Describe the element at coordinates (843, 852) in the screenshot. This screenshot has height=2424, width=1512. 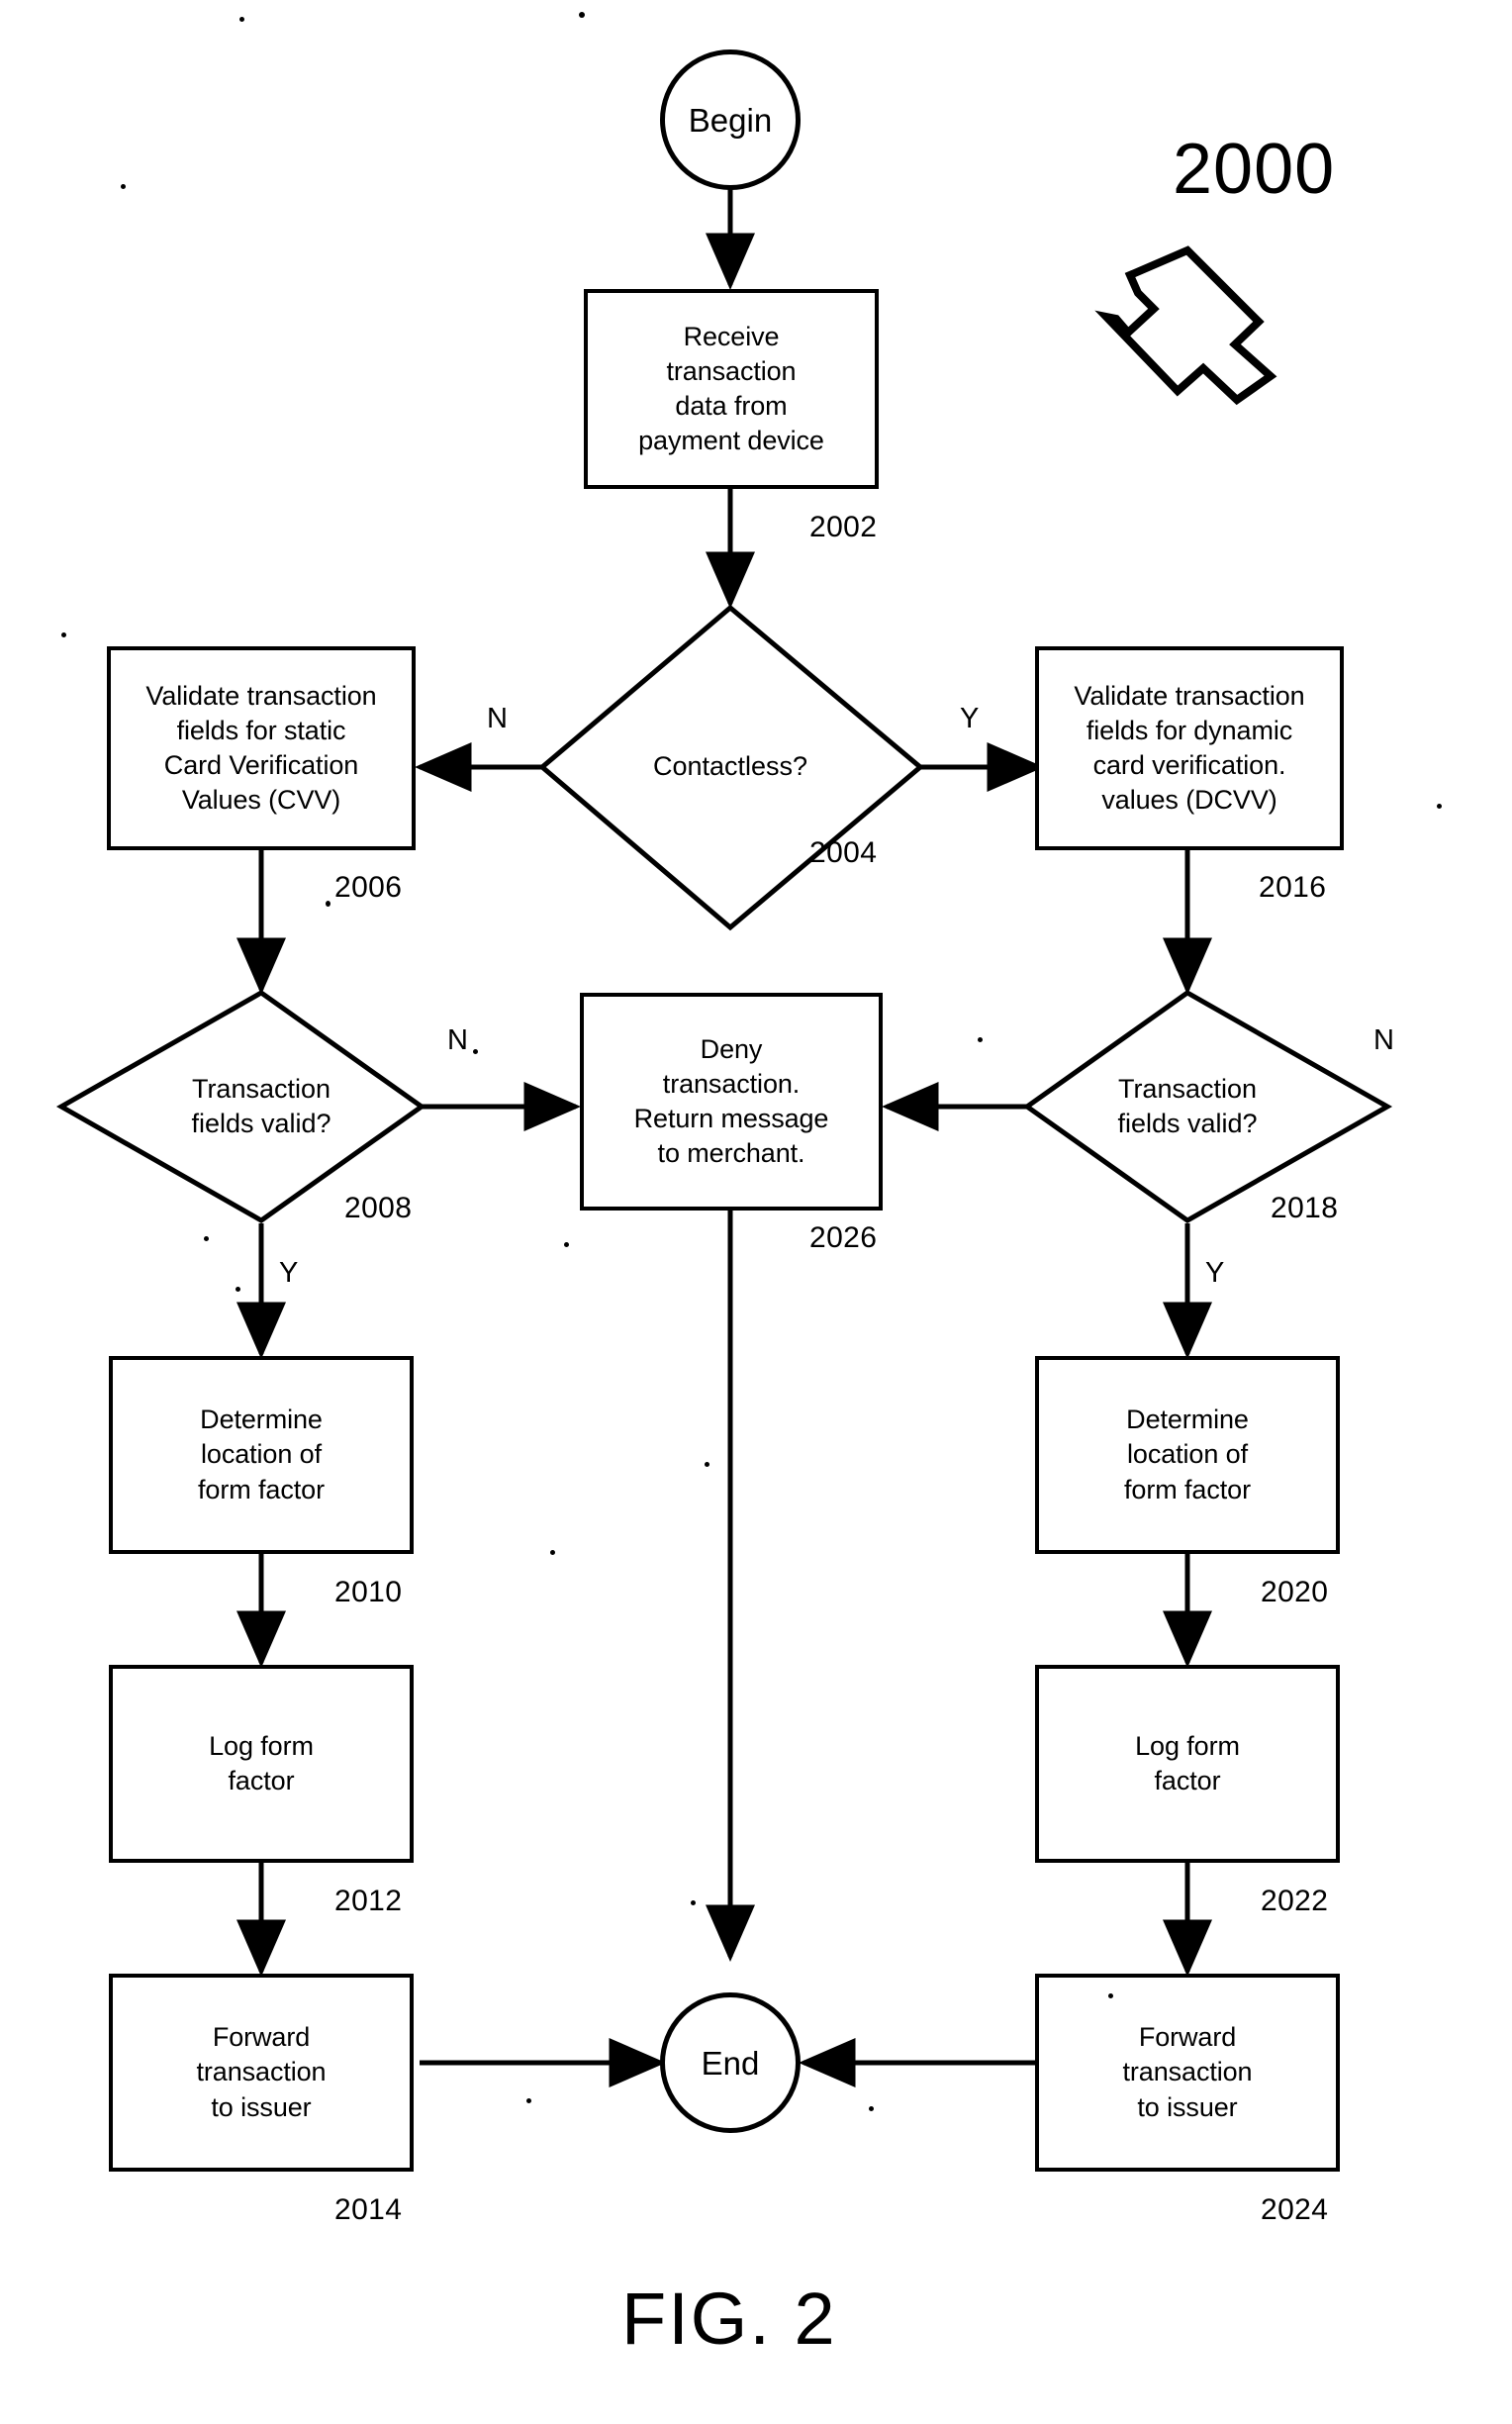
I see `ref-number-2004: 2004` at that location.